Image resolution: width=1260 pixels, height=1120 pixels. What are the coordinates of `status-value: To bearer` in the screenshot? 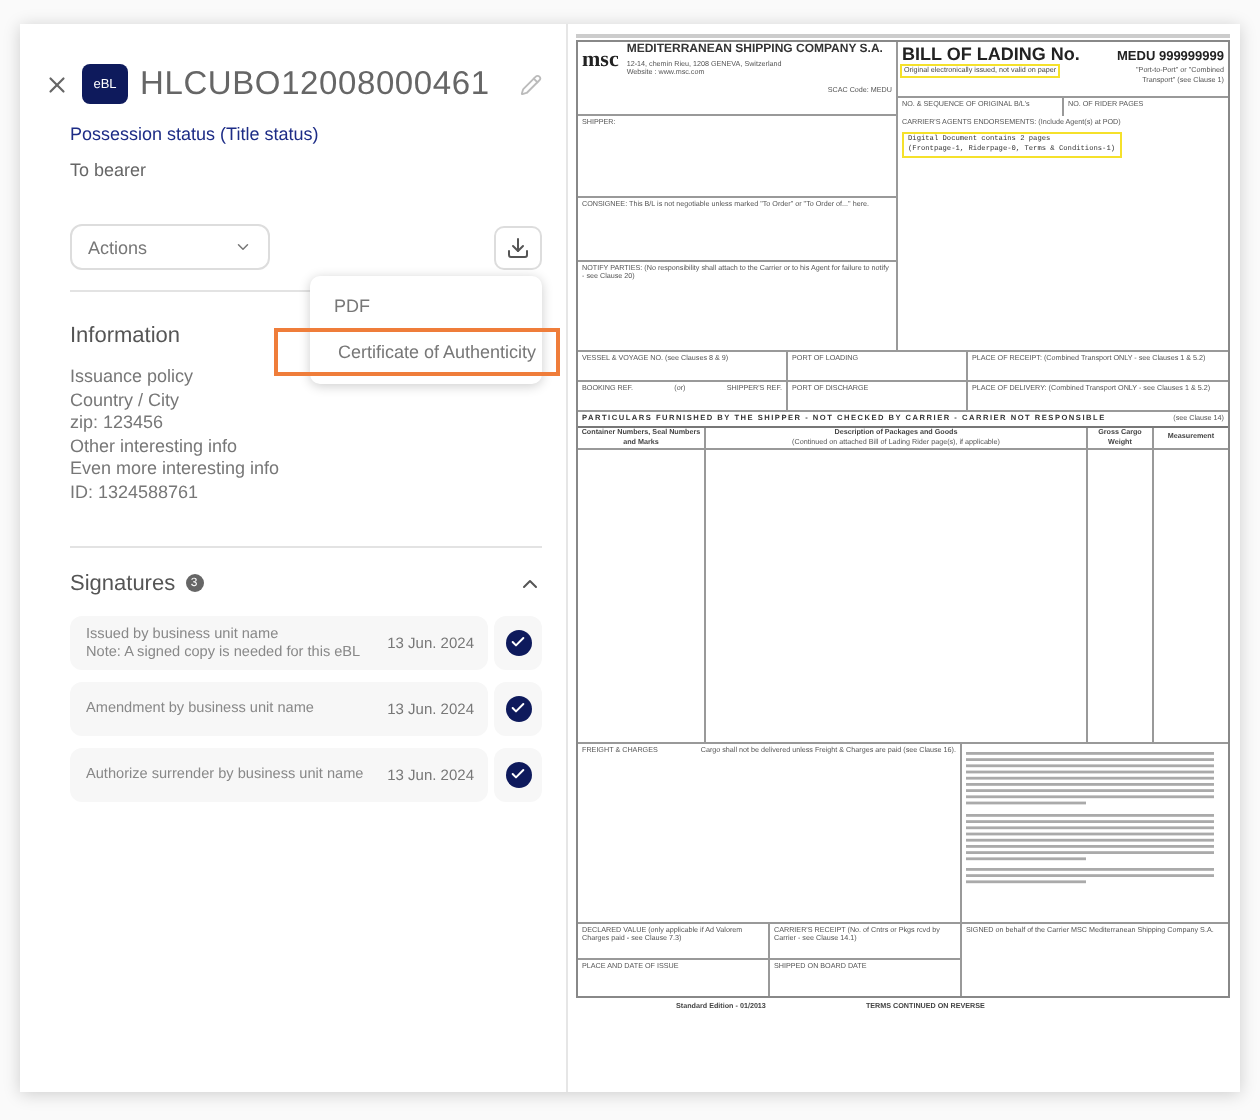 It's located at (109, 170).